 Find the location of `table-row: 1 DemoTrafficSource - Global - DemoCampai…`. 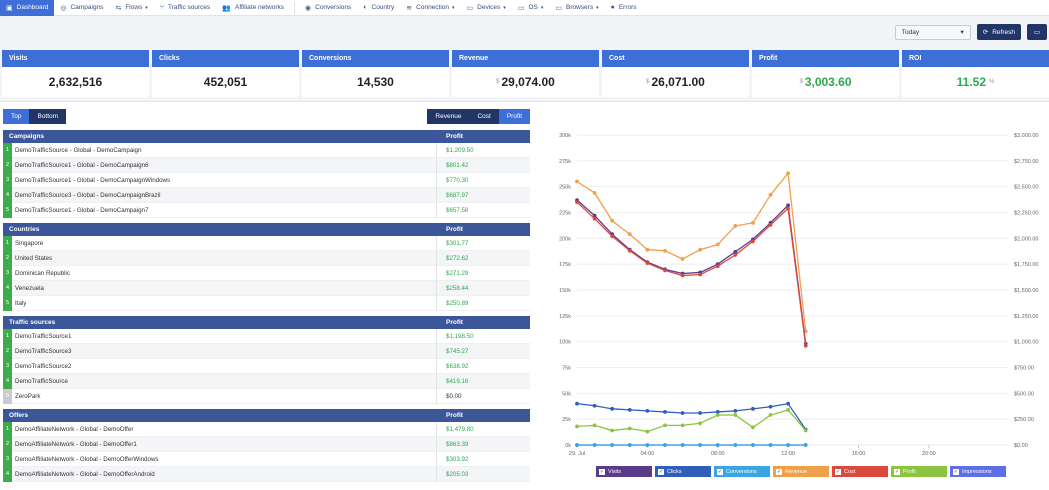

table-row: 1 DemoTrafficSource - Global - DemoCampai… is located at coordinates (266, 150).